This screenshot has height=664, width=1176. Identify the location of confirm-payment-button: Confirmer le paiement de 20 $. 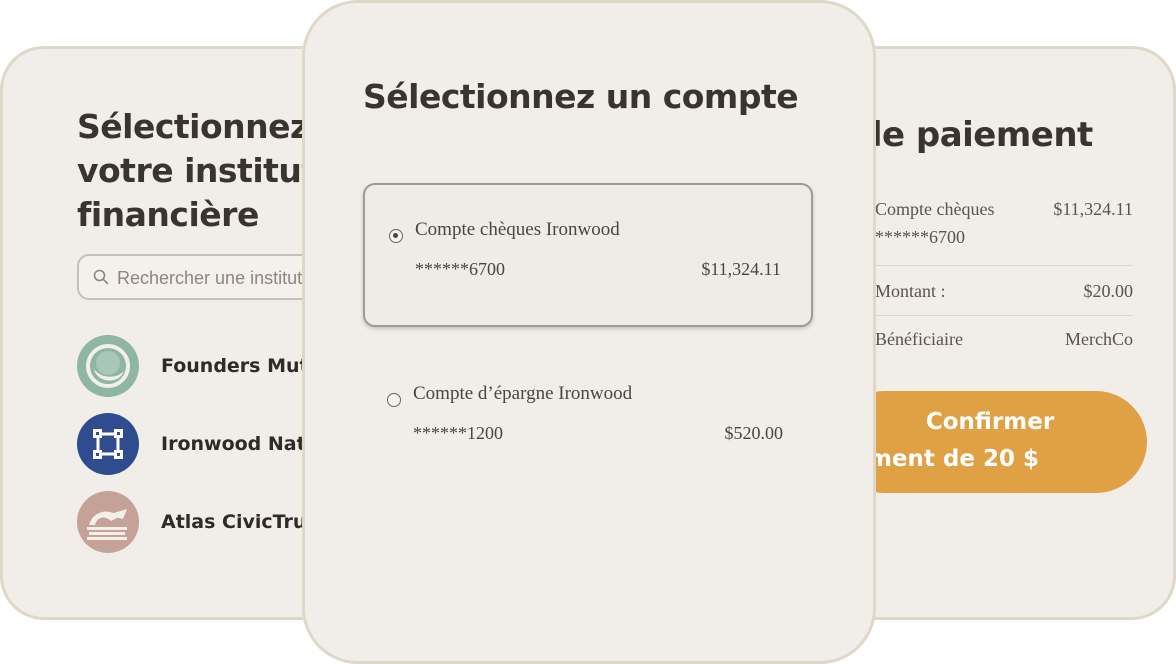
(970, 442).